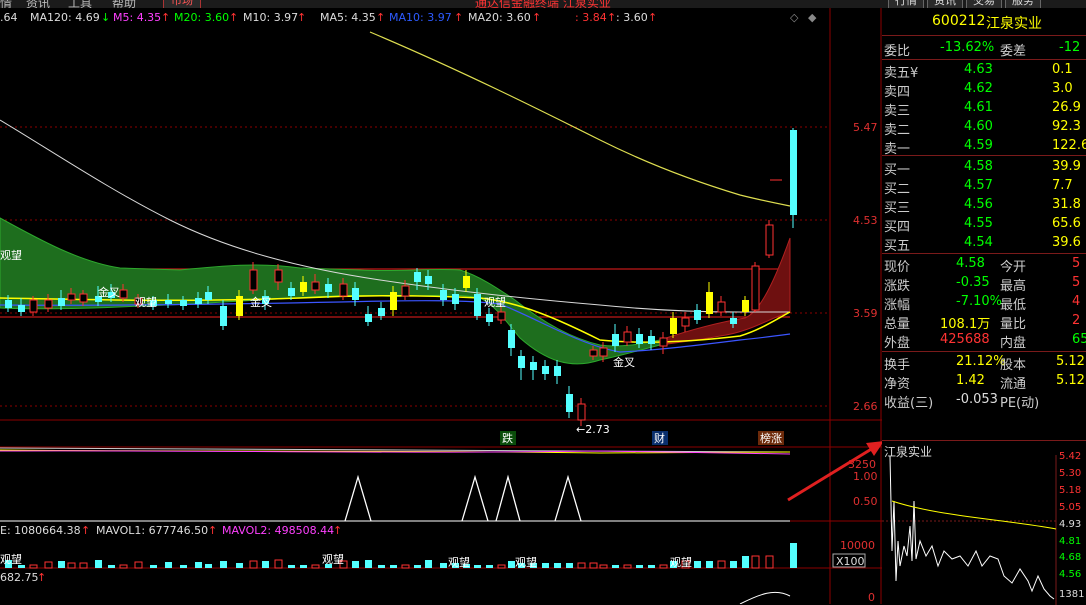  I want to click on intraday-tick: 5.18, so click(1070, 490).